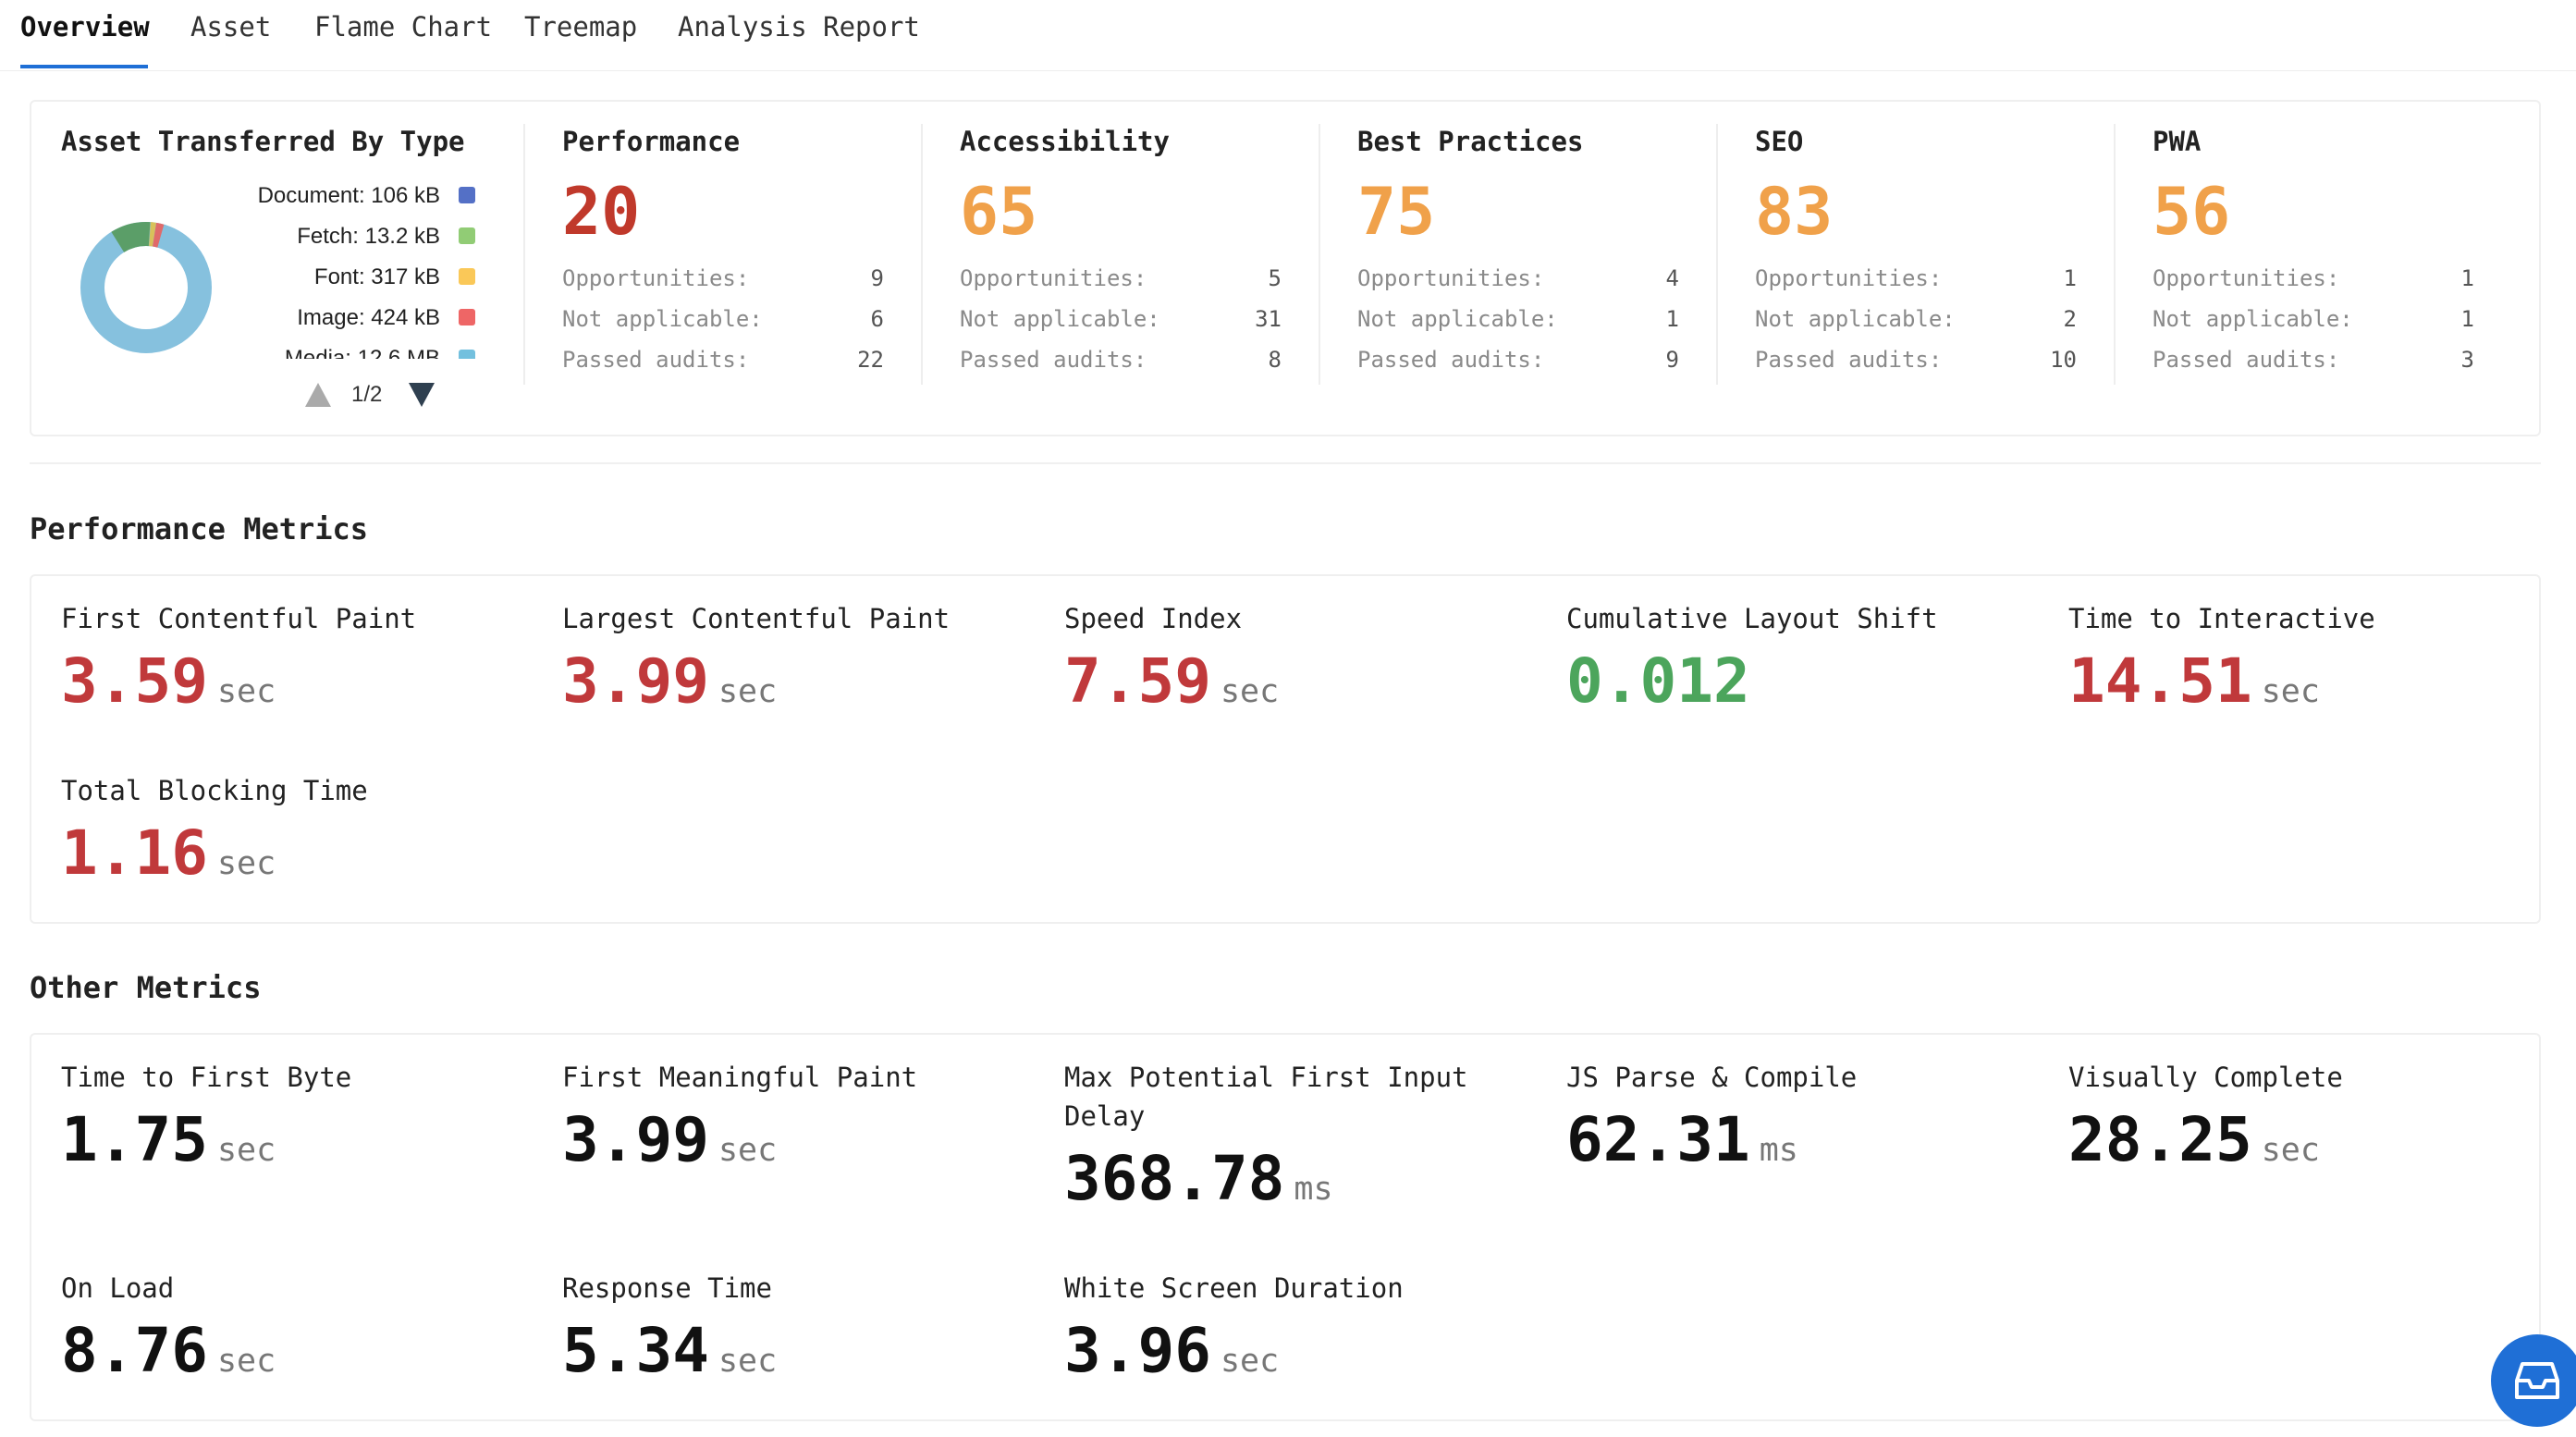  Describe the element at coordinates (362, 353) in the screenshot. I see `legend-item-media: Media: 12.6 MB` at that location.